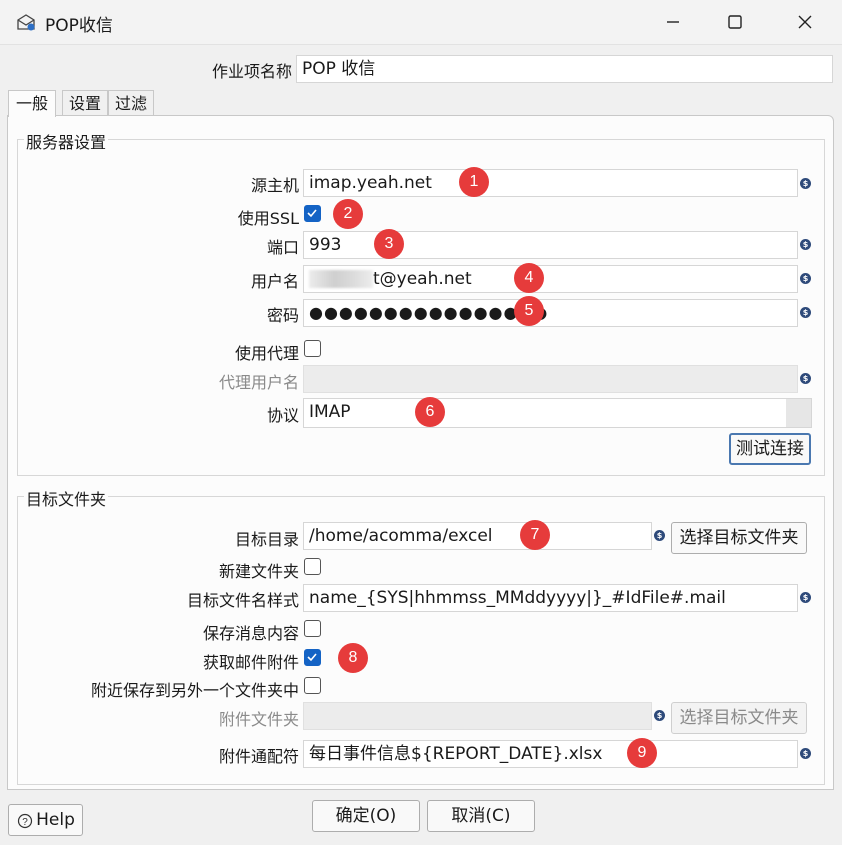 The height and width of the screenshot is (845, 842). Describe the element at coordinates (312, 348) in the screenshot. I see `proxy-checkbox` at that location.